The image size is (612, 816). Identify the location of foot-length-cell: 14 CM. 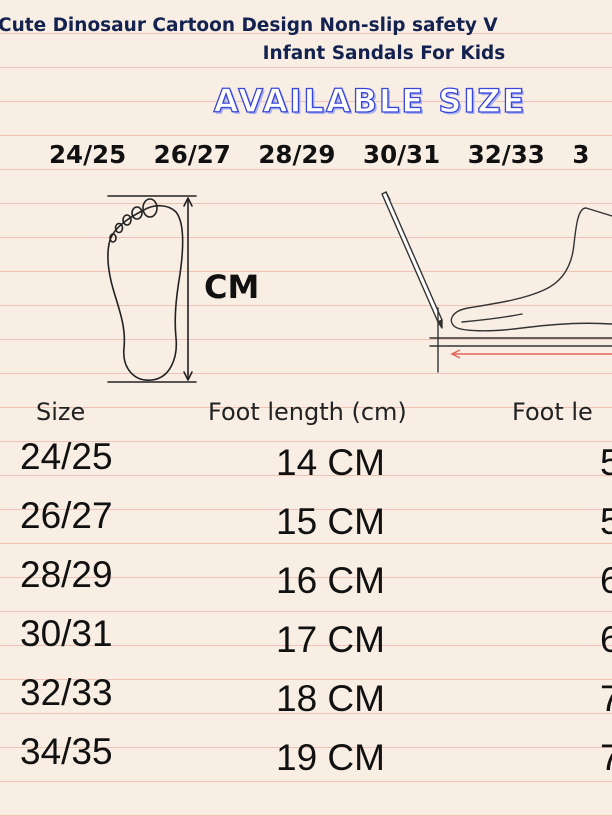
(330, 462).